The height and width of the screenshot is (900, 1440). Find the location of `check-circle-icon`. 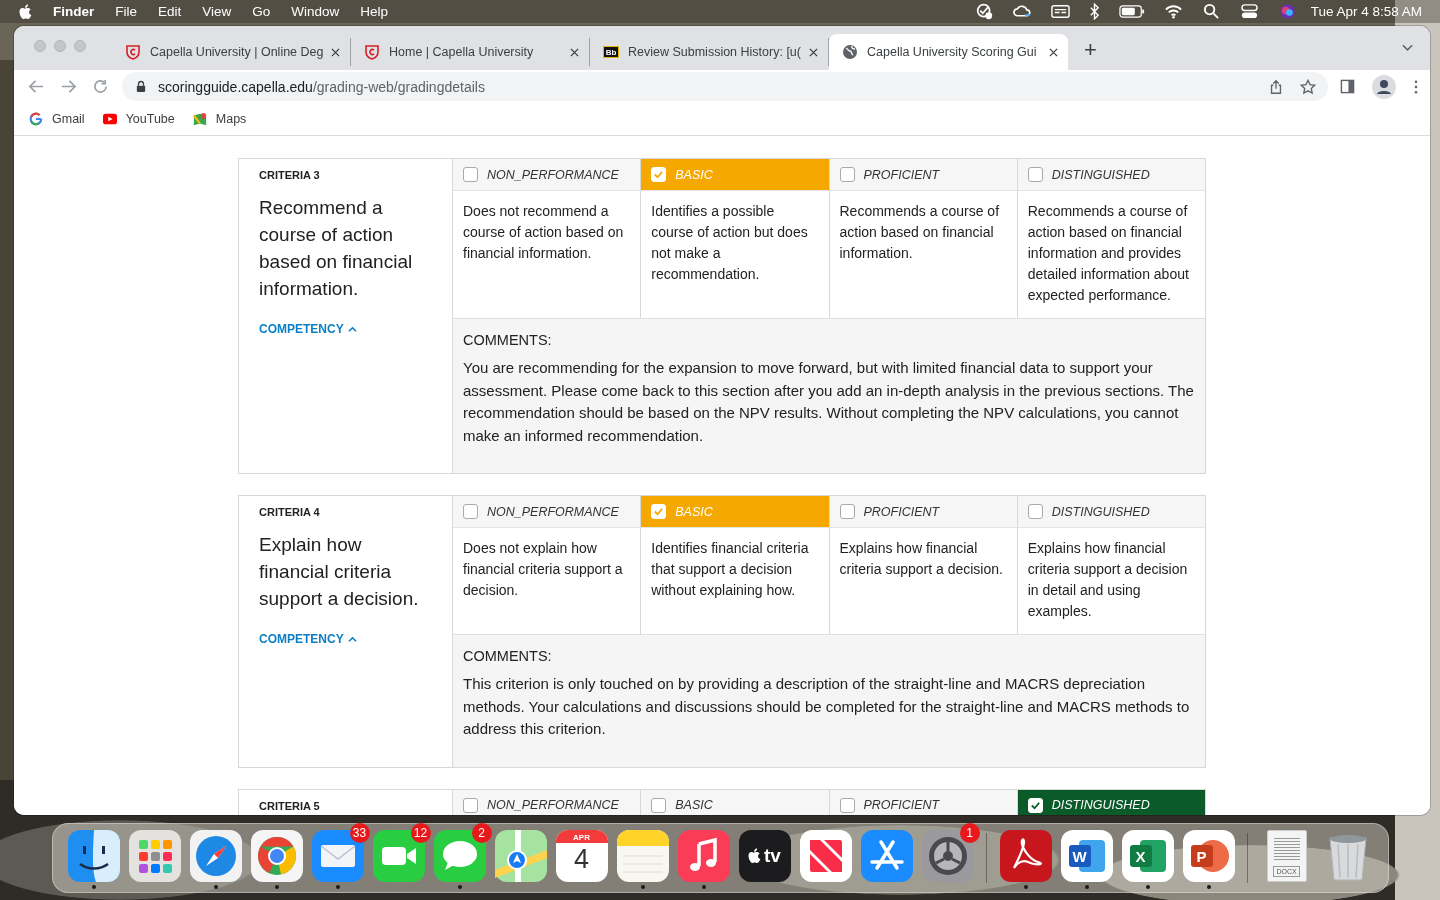

check-circle-icon is located at coordinates (984, 11).